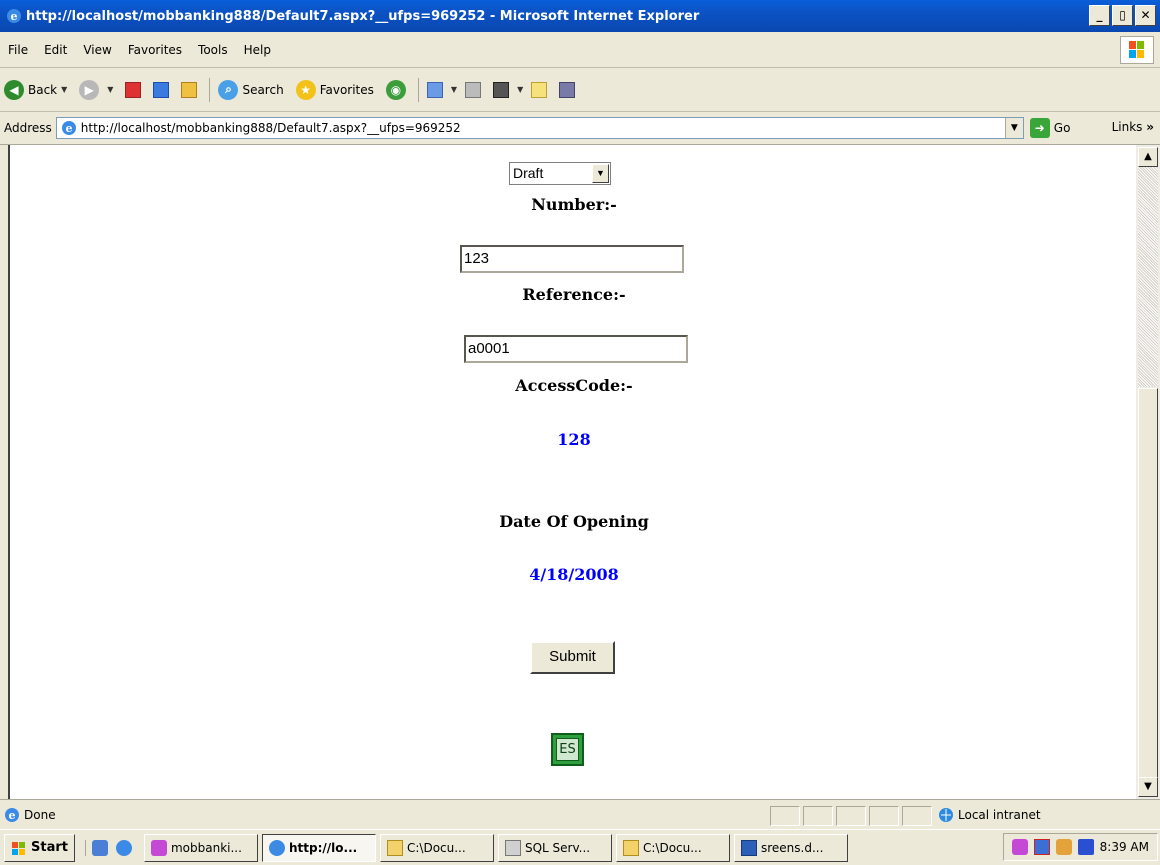 This screenshot has height=865, width=1160. I want to click on vertical-scrollbar: ▲ ▼, so click(1148, 472).